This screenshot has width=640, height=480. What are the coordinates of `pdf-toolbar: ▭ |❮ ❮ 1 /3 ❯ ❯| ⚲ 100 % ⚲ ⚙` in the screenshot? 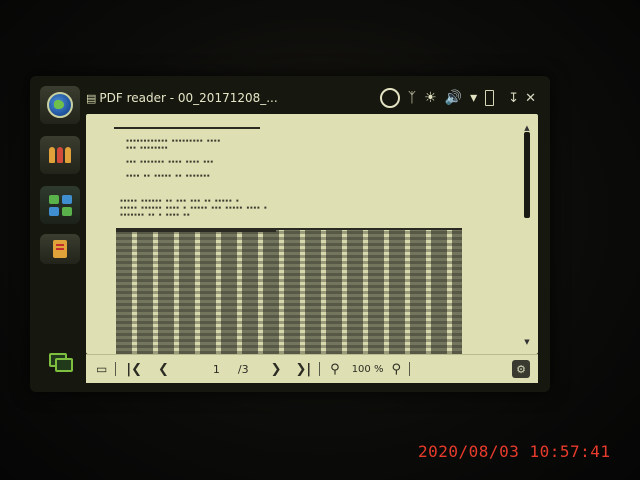 It's located at (312, 368).